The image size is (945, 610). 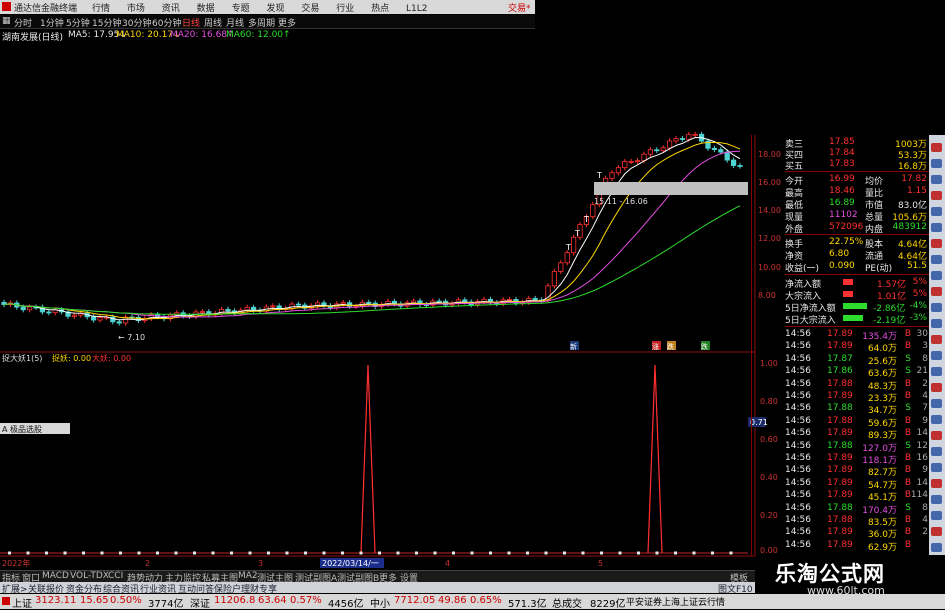 What do you see at coordinates (22, 602) in the screenshot?
I see `sh-label: 上证` at bounding box center [22, 602].